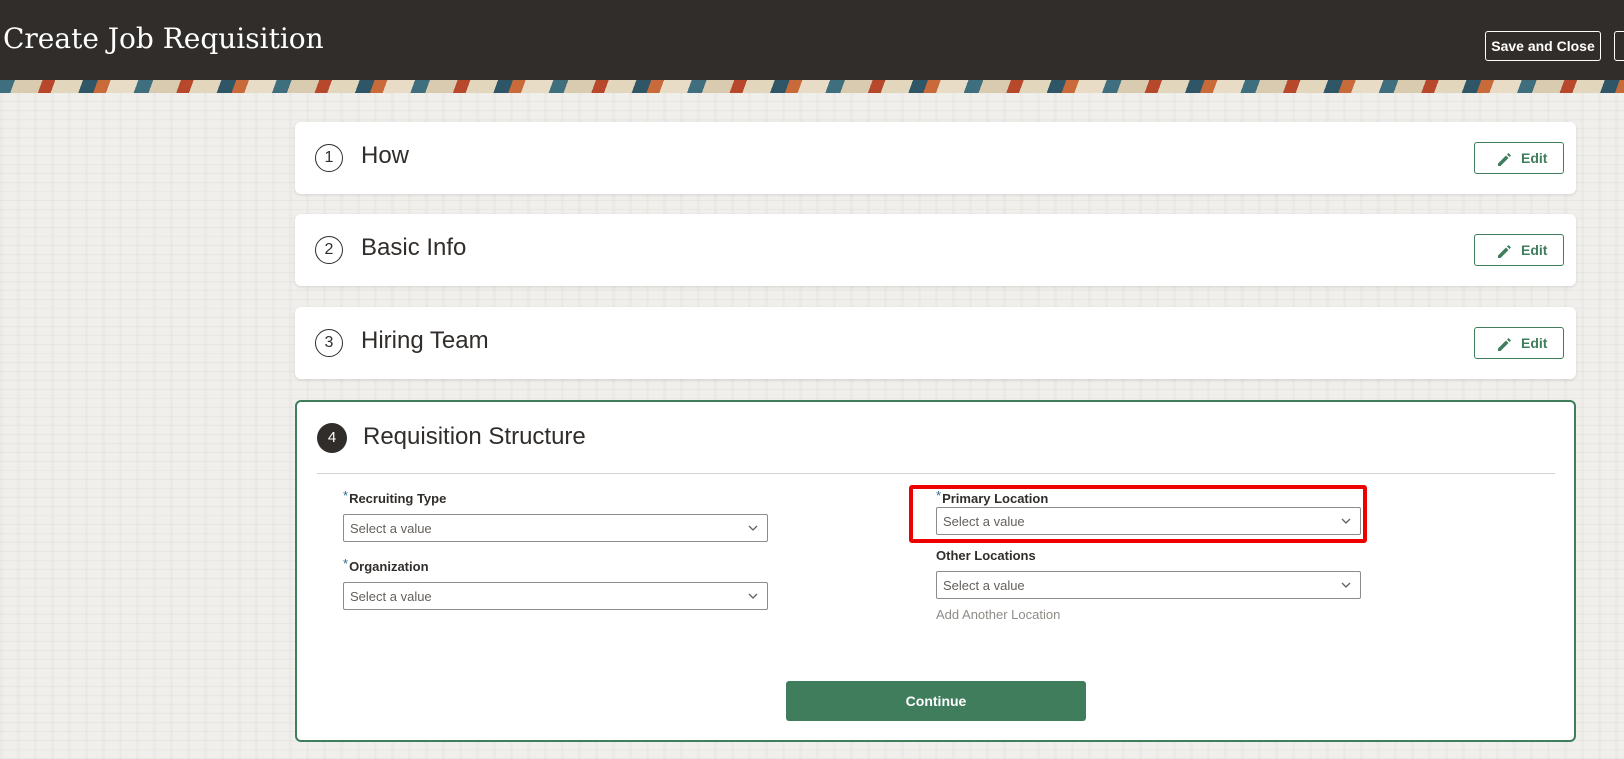 The height and width of the screenshot is (759, 1624). I want to click on primary-location-highlight, so click(1138, 514).